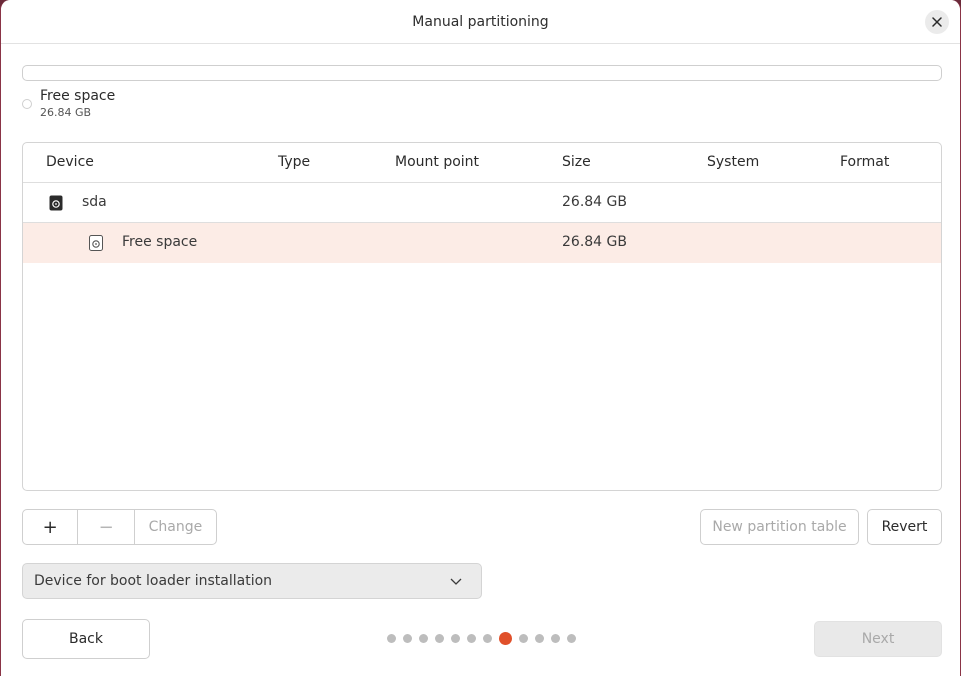 The width and height of the screenshot is (961, 676). I want to click on column-format: Format, so click(864, 162).